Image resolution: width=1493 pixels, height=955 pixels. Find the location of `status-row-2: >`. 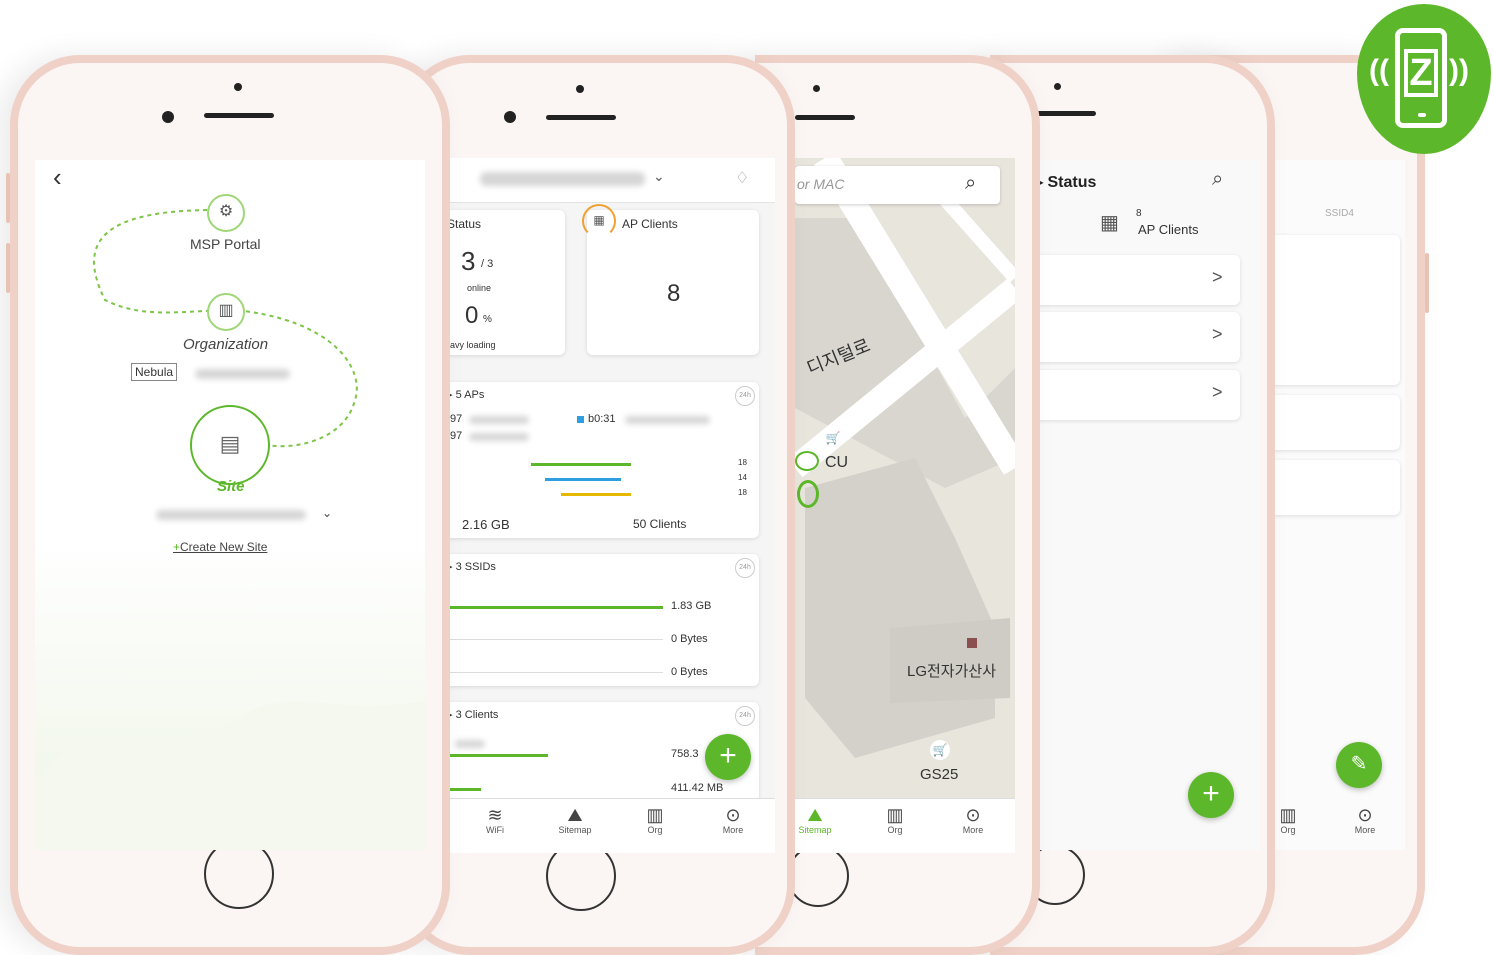

status-row-2: > is located at coordinates (1135, 337).